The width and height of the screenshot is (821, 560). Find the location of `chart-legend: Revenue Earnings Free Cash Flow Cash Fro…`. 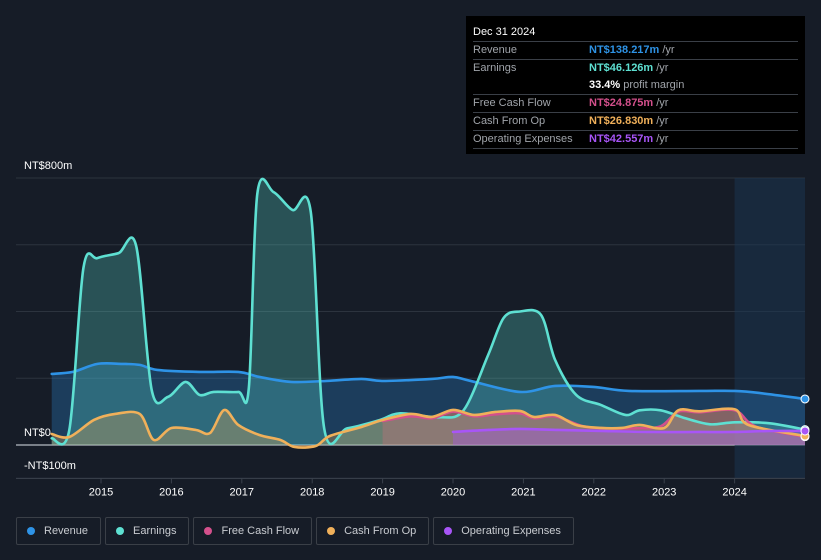

chart-legend: Revenue Earnings Free Cash Flow Cash Fro… is located at coordinates (295, 531).